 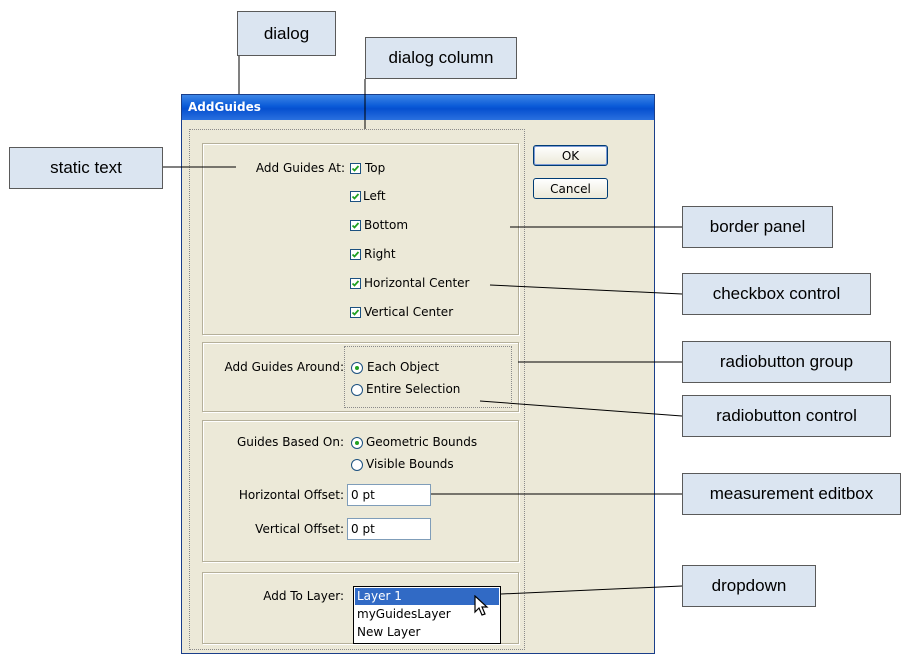 What do you see at coordinates (786, 416) in the screenshot?
I see `callout-radiobutton-control: radiobutton control` at bounding box center [786, 416].